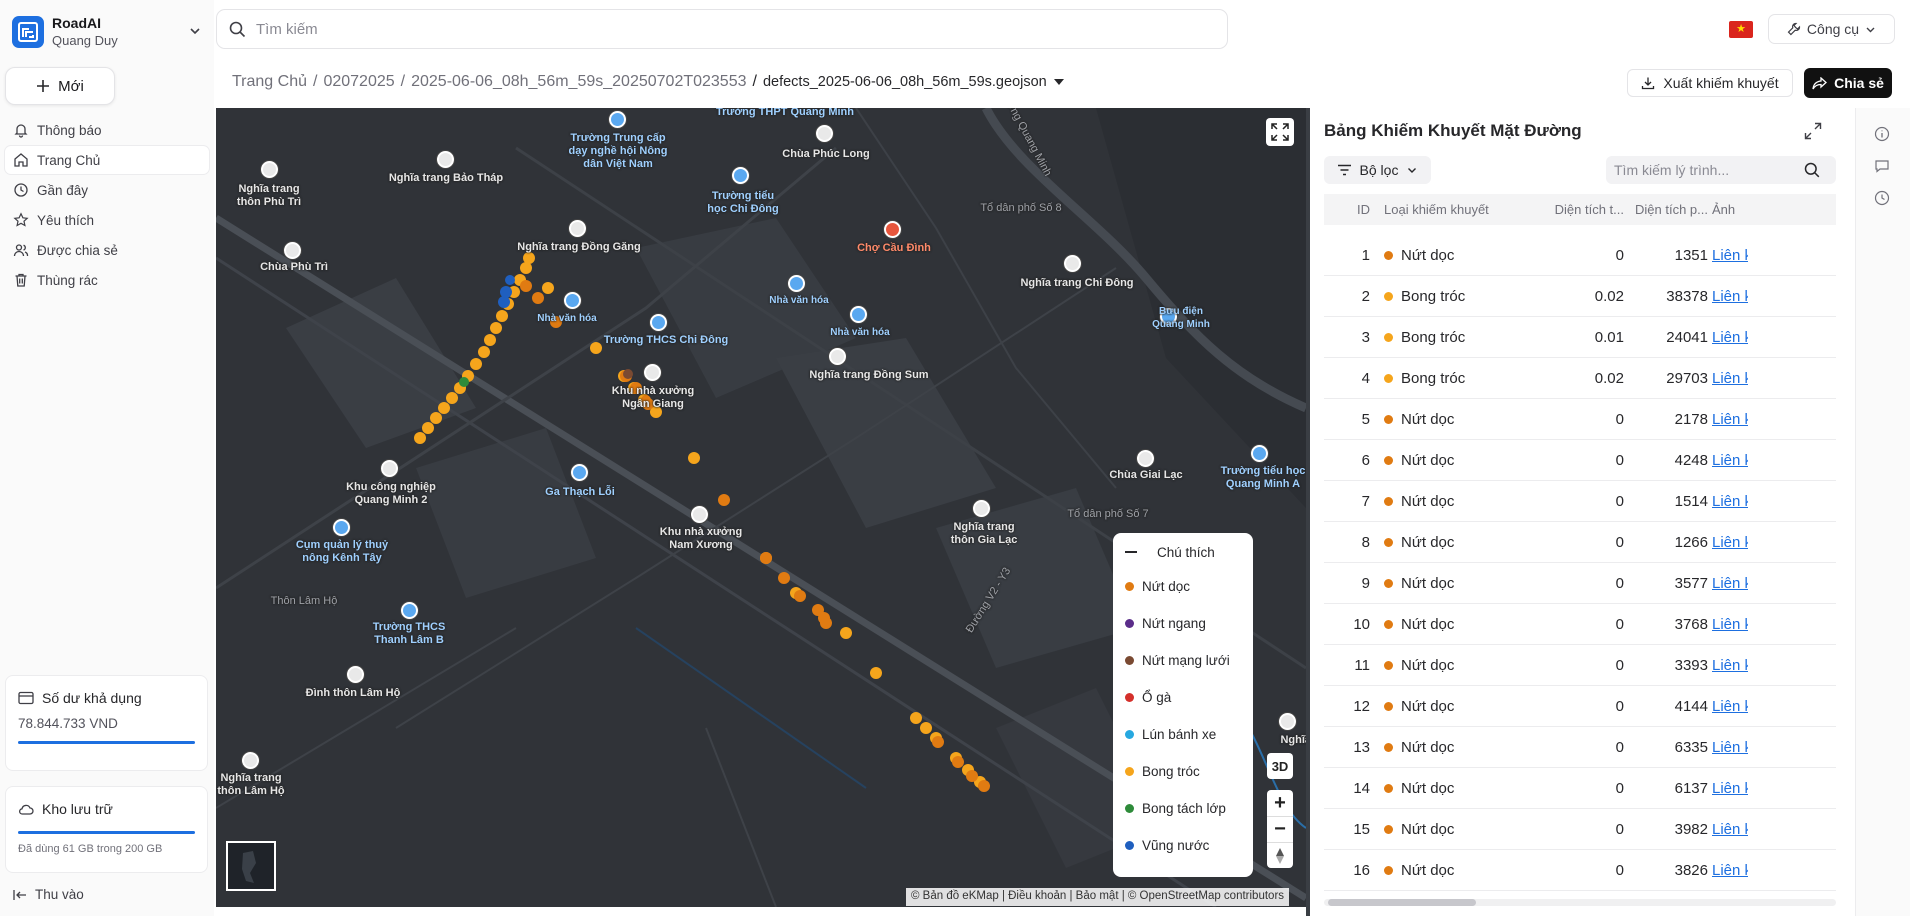  Describe the element at coordinates (1580, 419) in the screenshot. I see `table-row: 5 Nứt dọc 0 2178Liên kết` at that location.